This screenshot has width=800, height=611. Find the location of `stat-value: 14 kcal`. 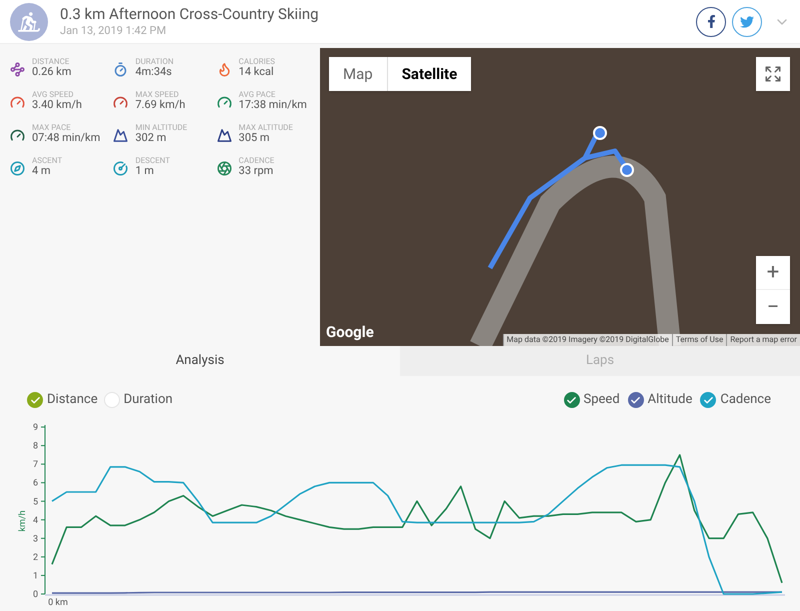

stat-value: 14 kcal is located at coordinates (256, 72).